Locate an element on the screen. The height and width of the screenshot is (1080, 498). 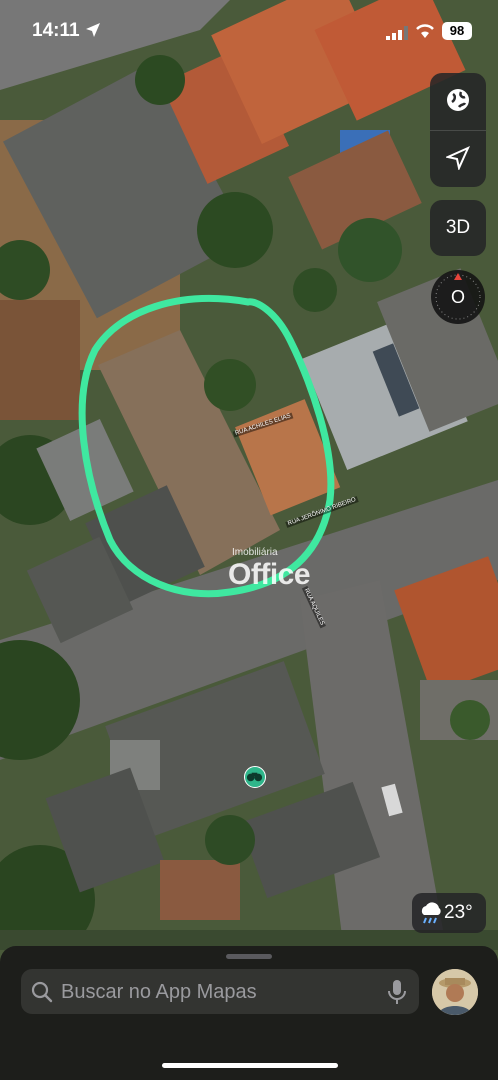
profile-photo is located at coordinates (455, 992).